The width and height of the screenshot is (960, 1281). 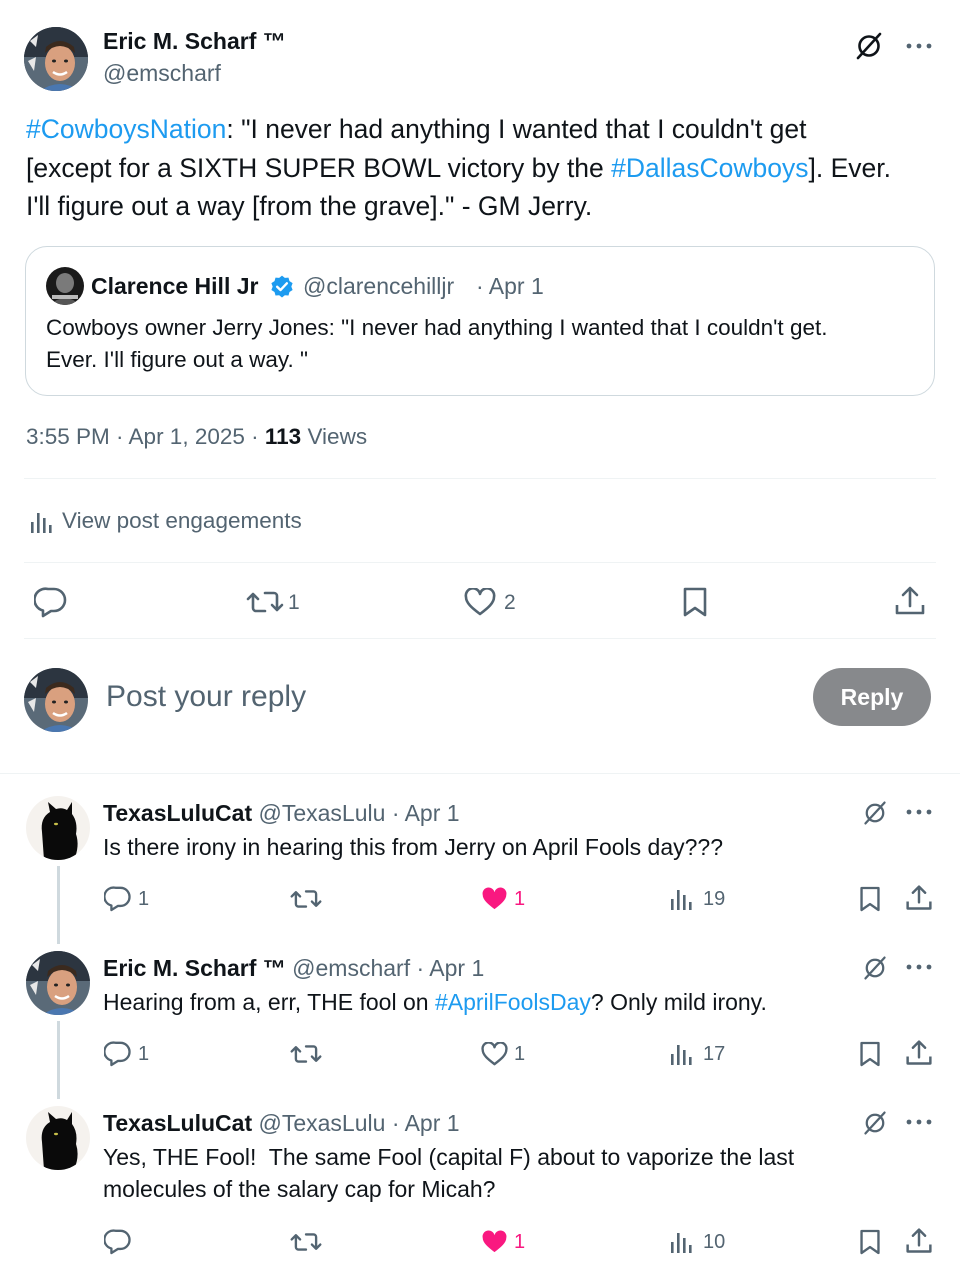 What do you see at coordinates (177, 359) in the screenshot?
I see `quoted-text-line-2: Ever. I'll figure out a way. "` at bounding box center [177, 359].